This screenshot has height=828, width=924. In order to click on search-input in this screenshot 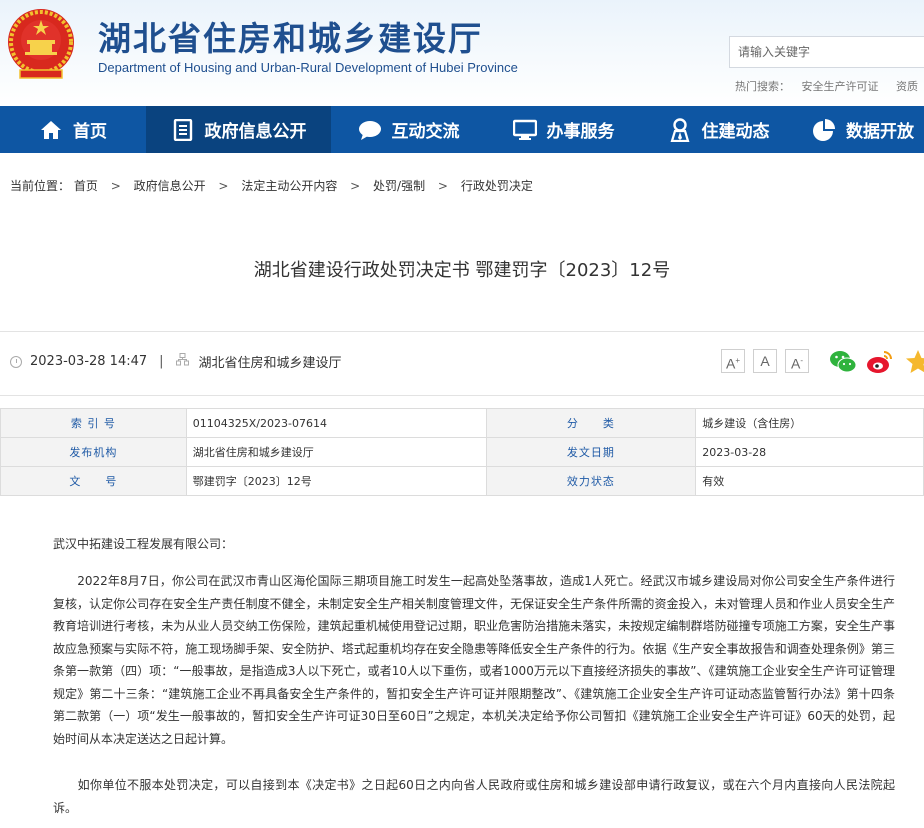, I will do `click(826, 52)`.